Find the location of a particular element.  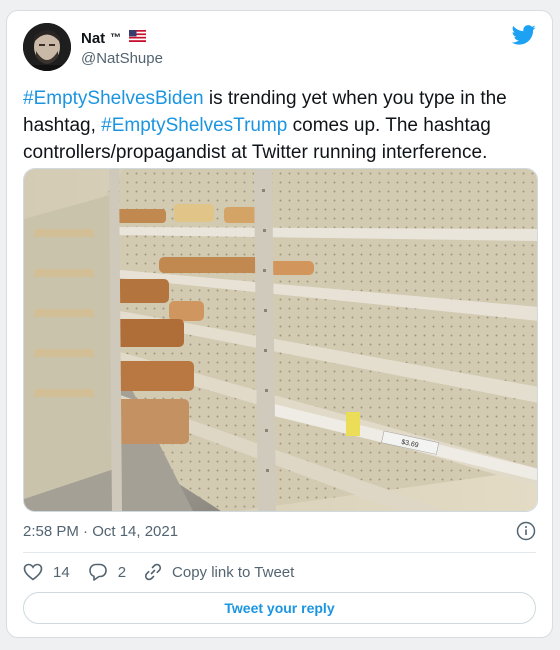

link-icon is located at coordinates (153, 572).